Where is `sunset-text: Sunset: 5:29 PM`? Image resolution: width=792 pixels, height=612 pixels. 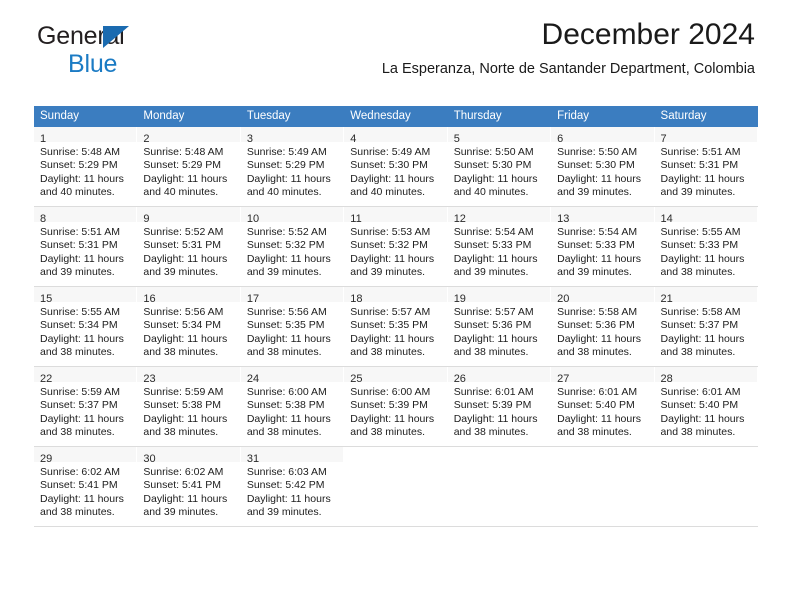
sunset-text: Sunset: 5:29 PM is located at coordinates (182, 165).